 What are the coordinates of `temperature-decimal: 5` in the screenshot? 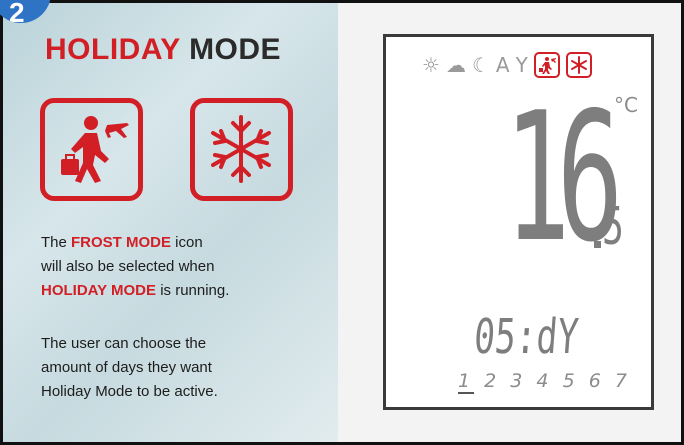 It's located at (613, 227).